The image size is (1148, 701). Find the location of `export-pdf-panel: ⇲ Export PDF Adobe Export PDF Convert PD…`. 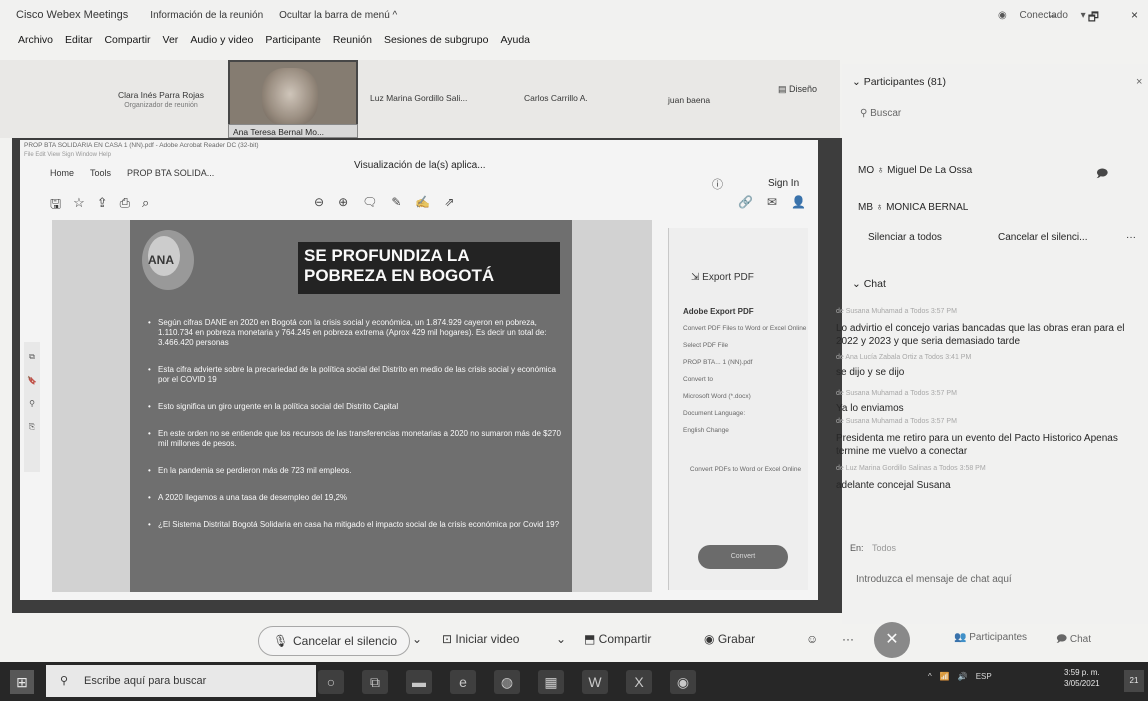

export-pdf-panel: ⇲ Export PDF Adobe Export PDF Convert PD… is located at coordinates (738, 409).